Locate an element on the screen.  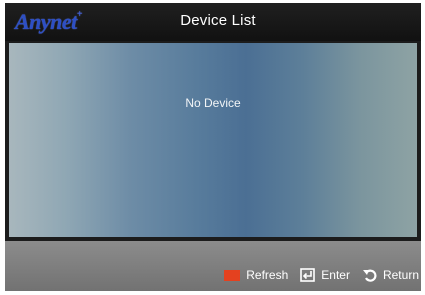
red-button-icon is located at coordinates (232, 275).